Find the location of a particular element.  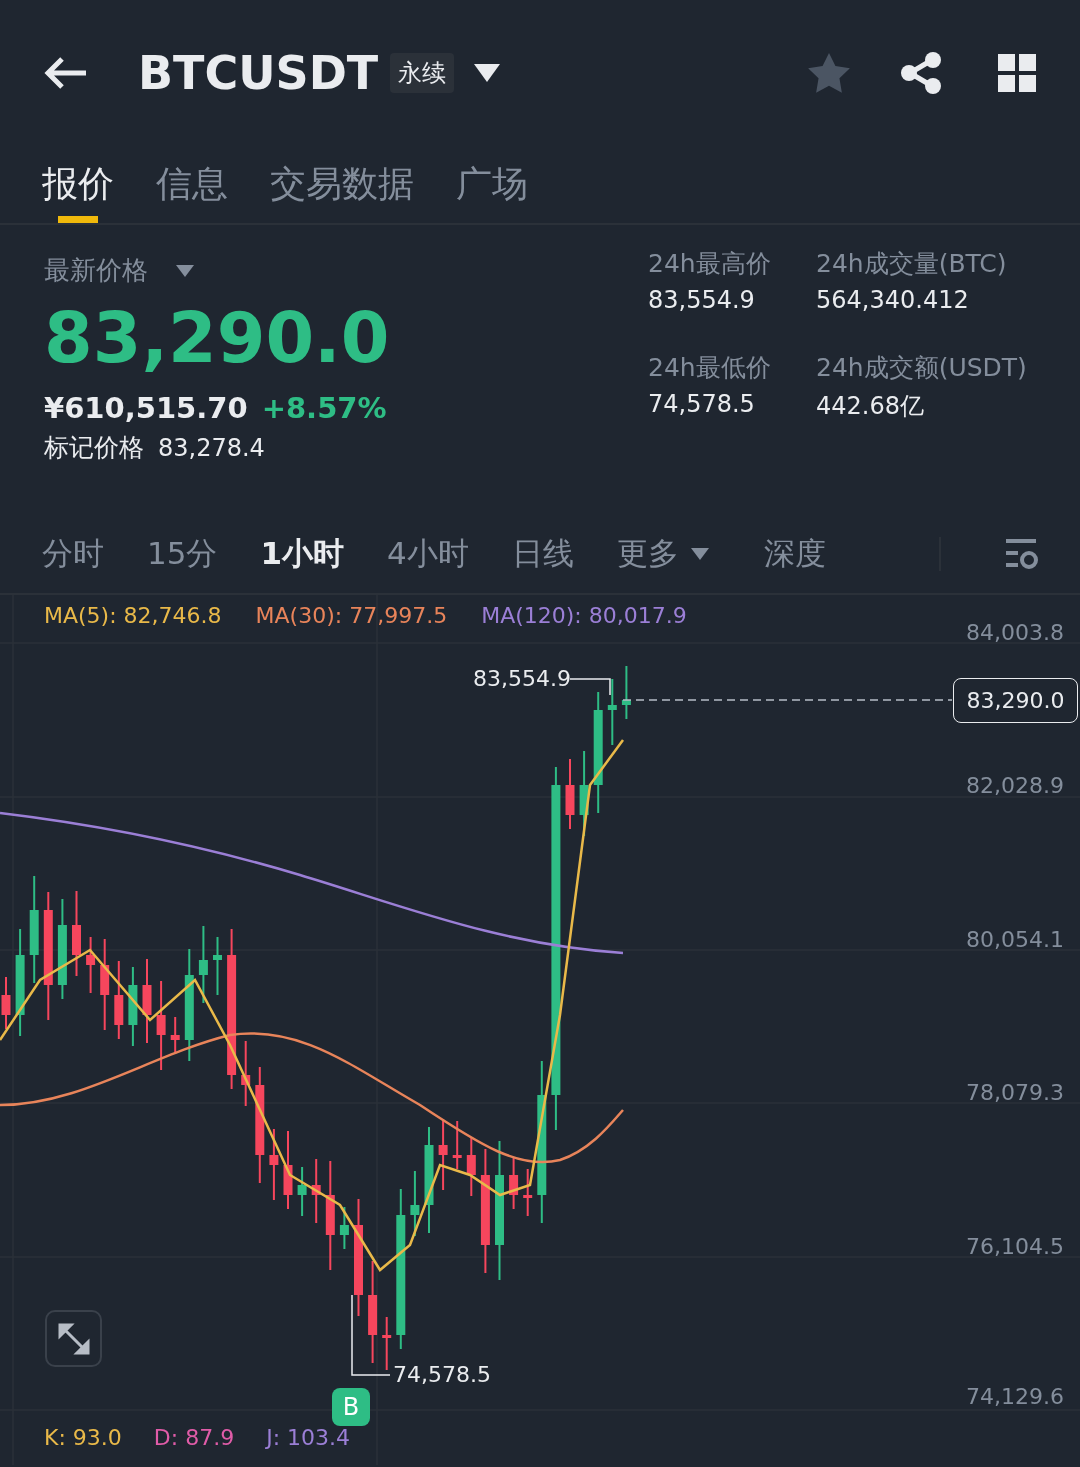

stat-value: 442.68亿 is located at coordinates (870, 406).